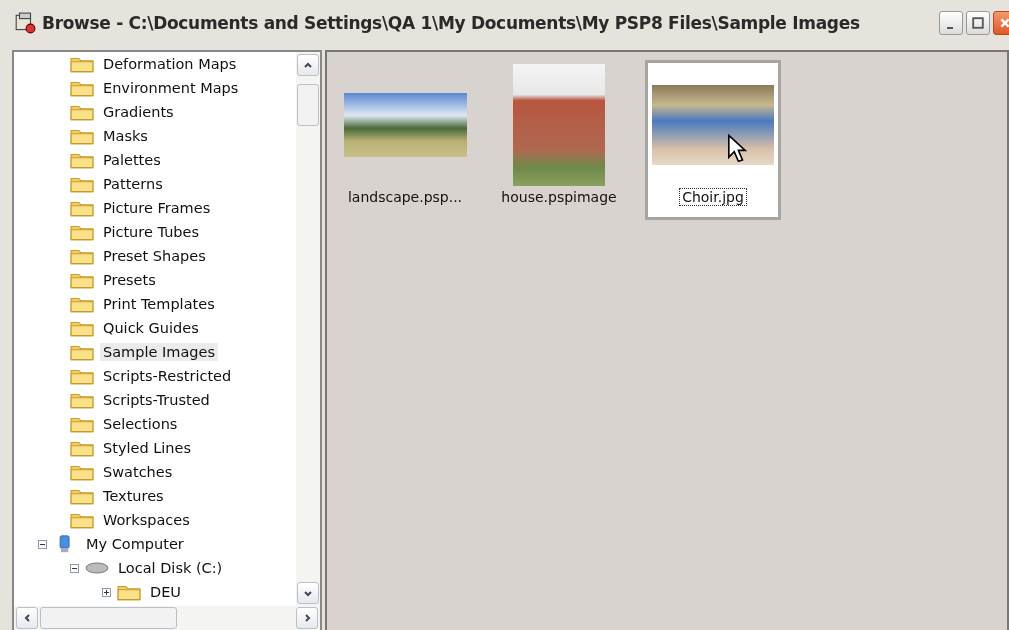 Image resolution: width=1009 pixels, height=630 pixels. What do you see at coordinates (133, 184) in the screenshot?
I see `tree-item: Patterns` at bounding box center [133, 184].